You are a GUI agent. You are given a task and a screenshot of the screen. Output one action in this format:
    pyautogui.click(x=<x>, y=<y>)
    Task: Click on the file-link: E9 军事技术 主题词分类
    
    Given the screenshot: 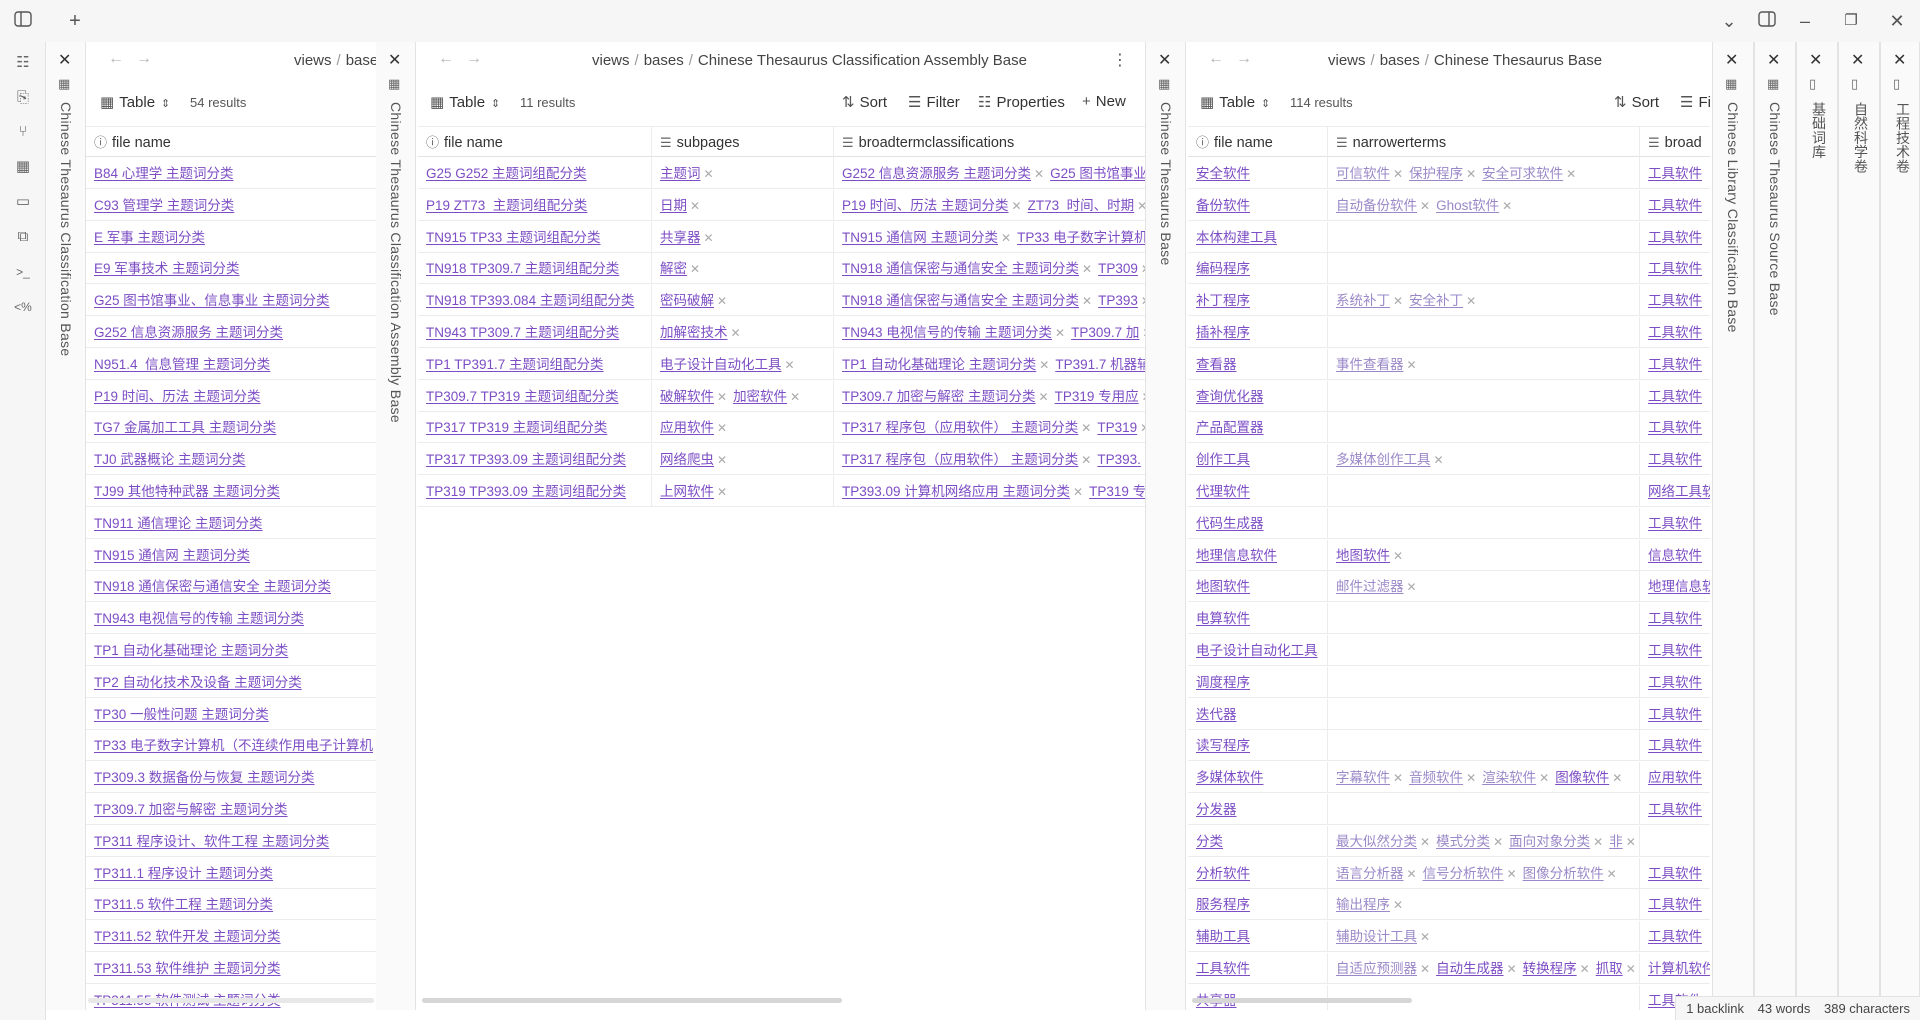 What is the action you would take?
    pyautogui.click(x=167, y=268)
    